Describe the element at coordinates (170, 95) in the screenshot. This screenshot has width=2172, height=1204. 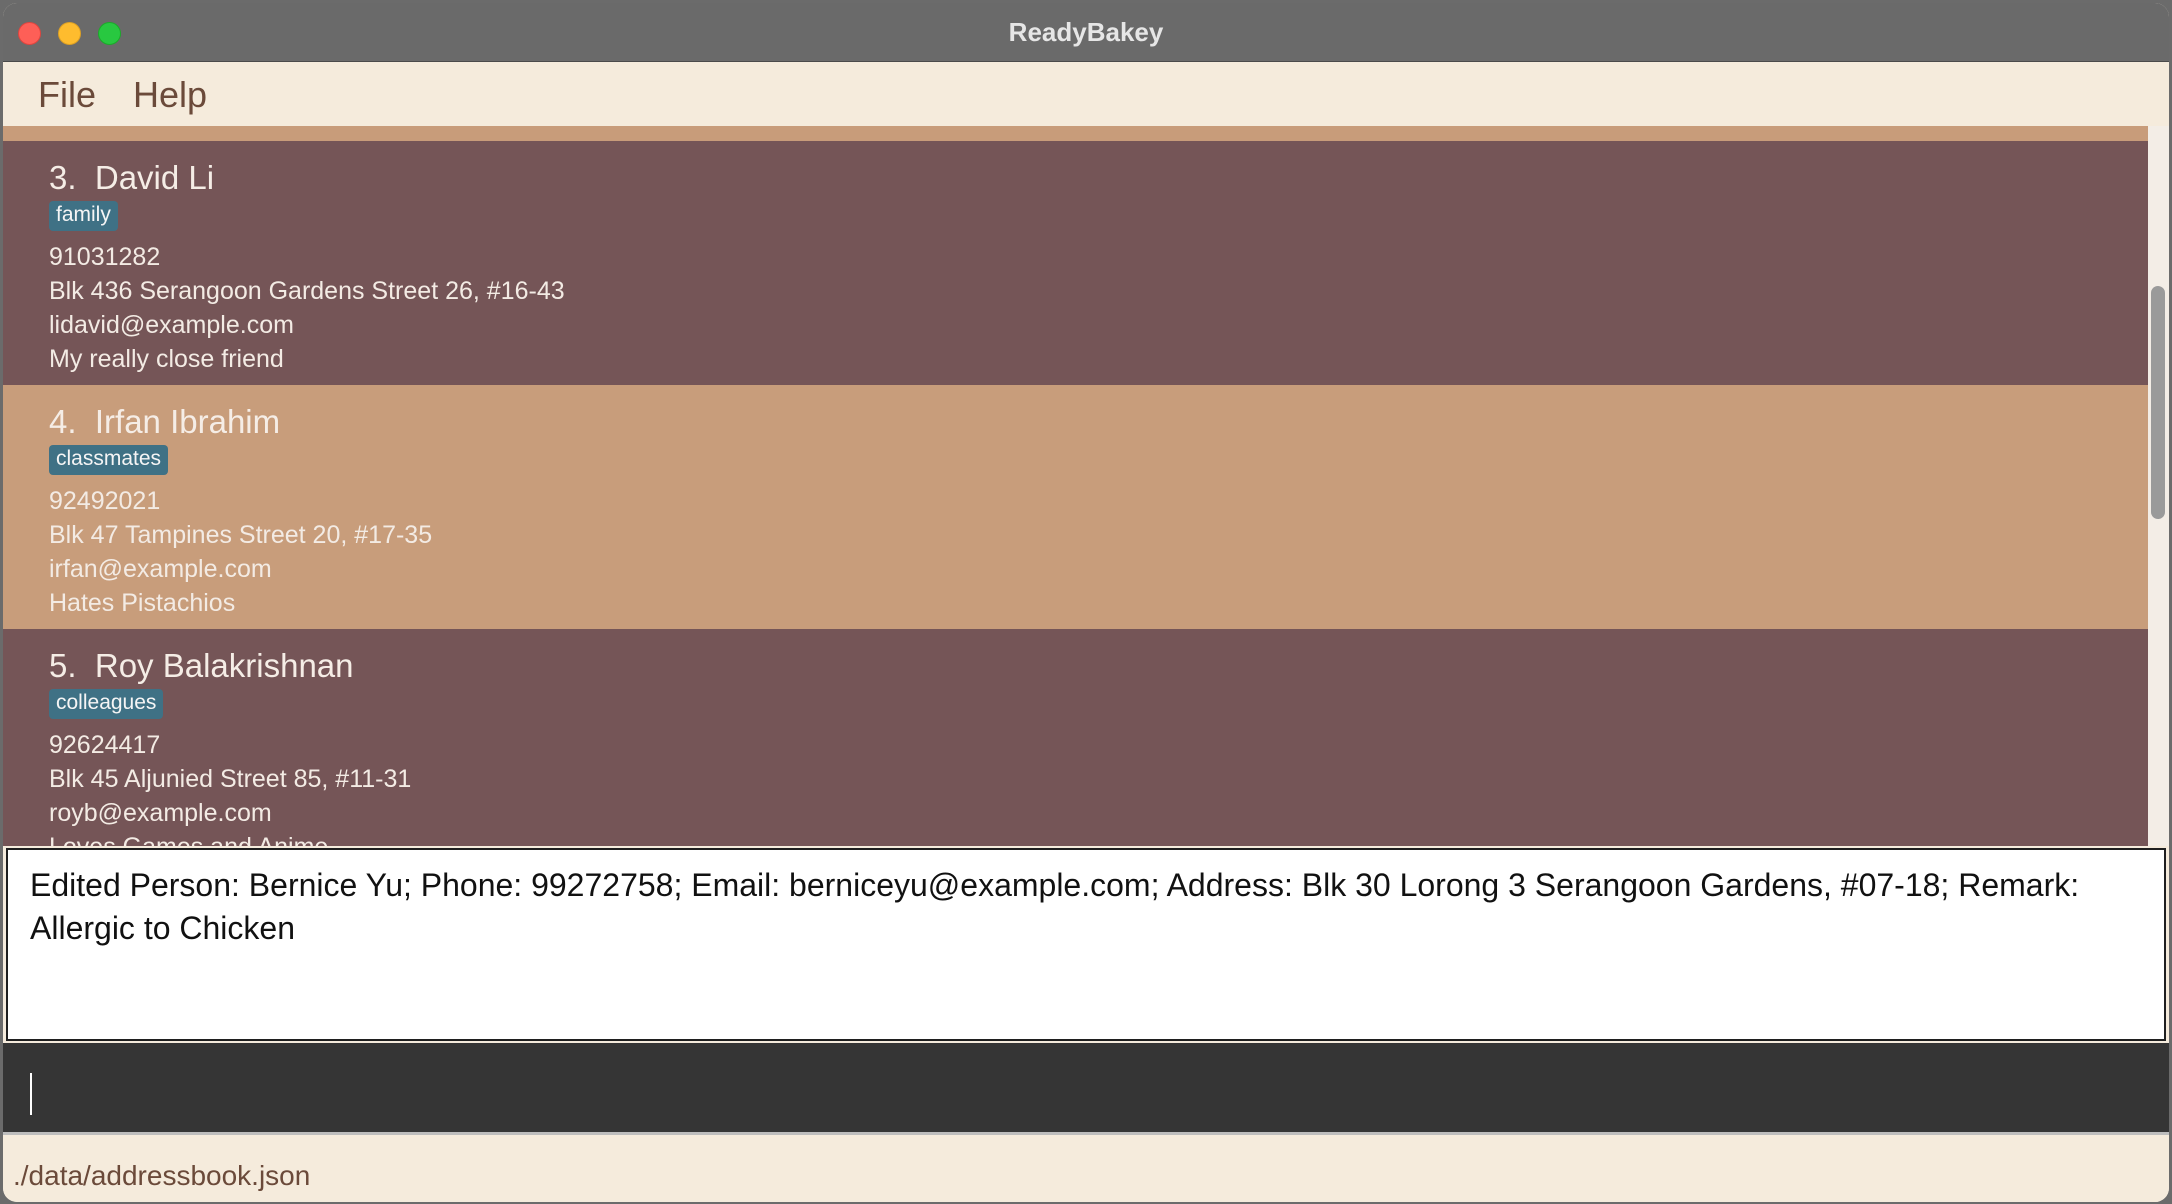
I see `menu-help: Help` at that location.